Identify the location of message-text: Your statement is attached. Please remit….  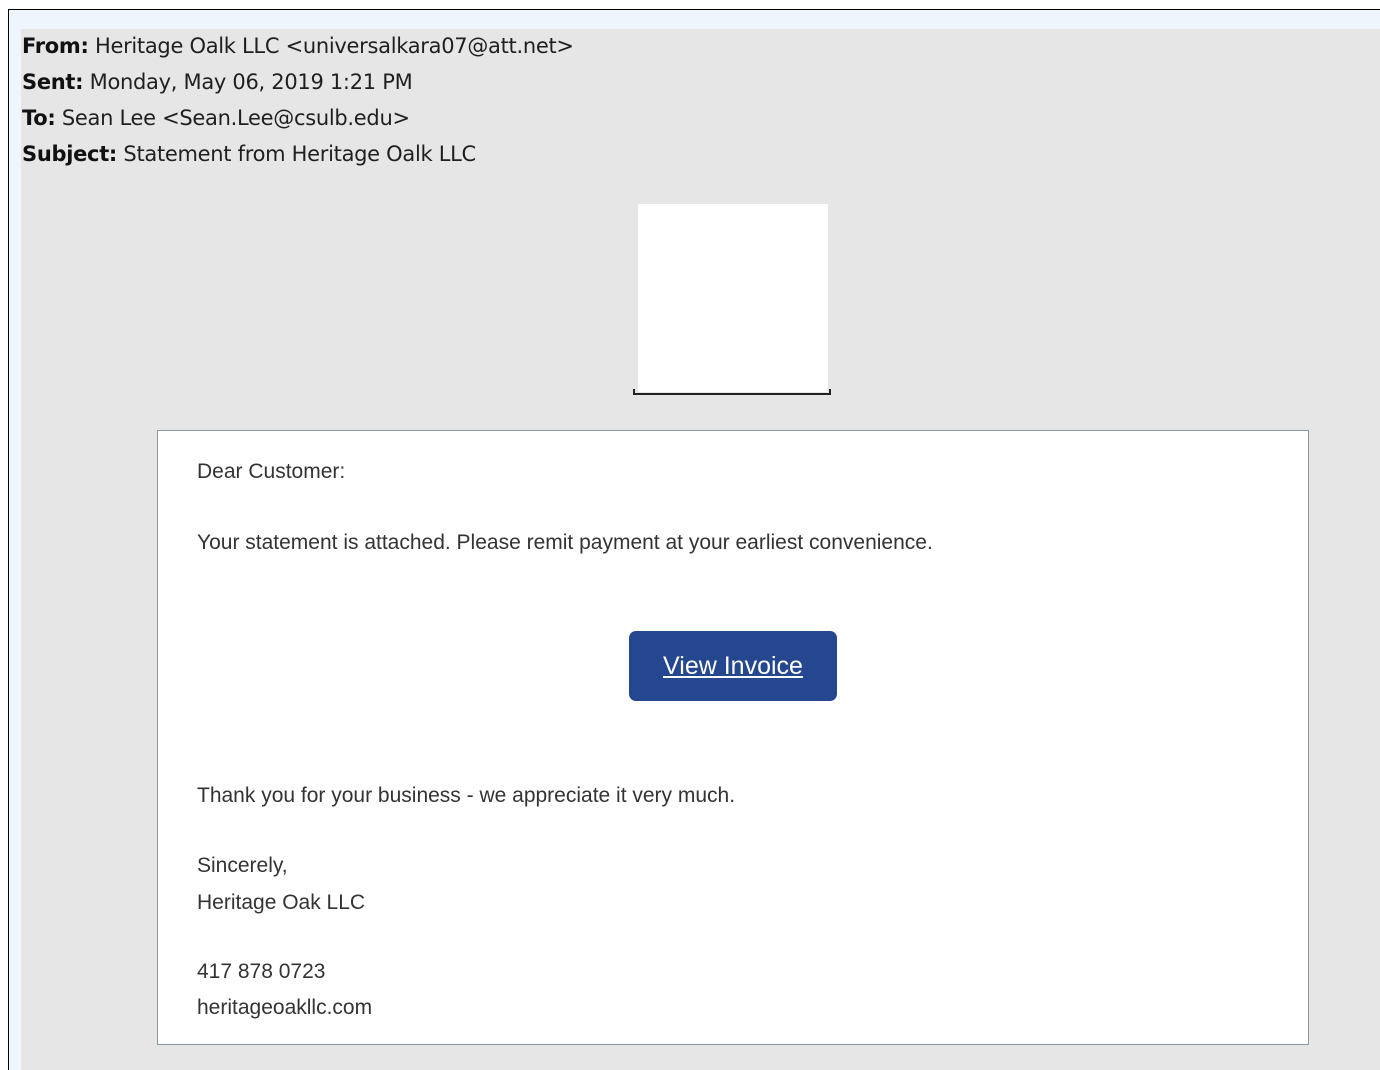
(565, 542).